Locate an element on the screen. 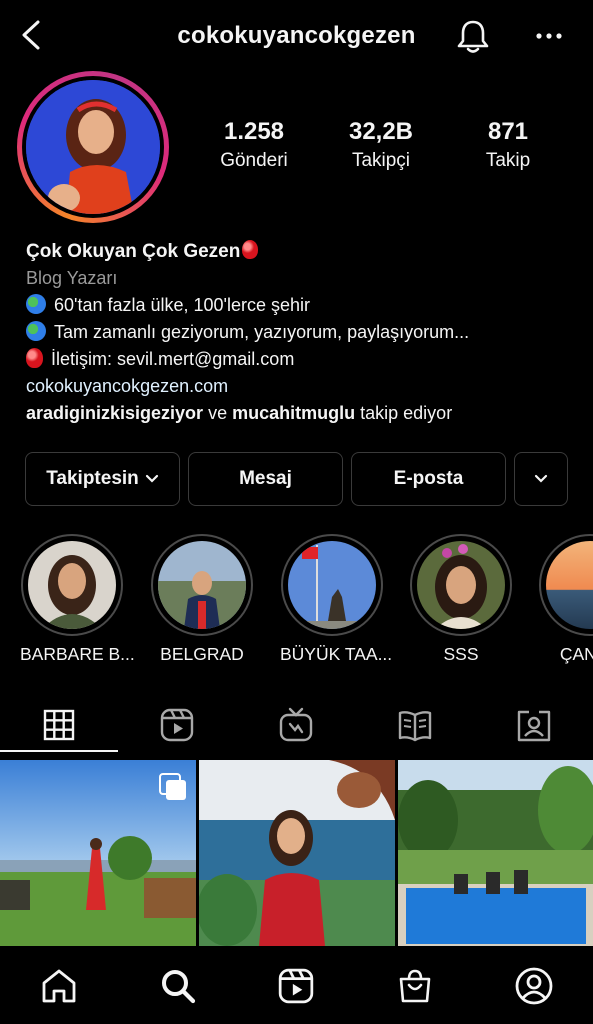 This screenshot has height=1024, width=593. bio-line-3: İletişim: sevil.mert@gmail.com is located at coordinates (173, 359).